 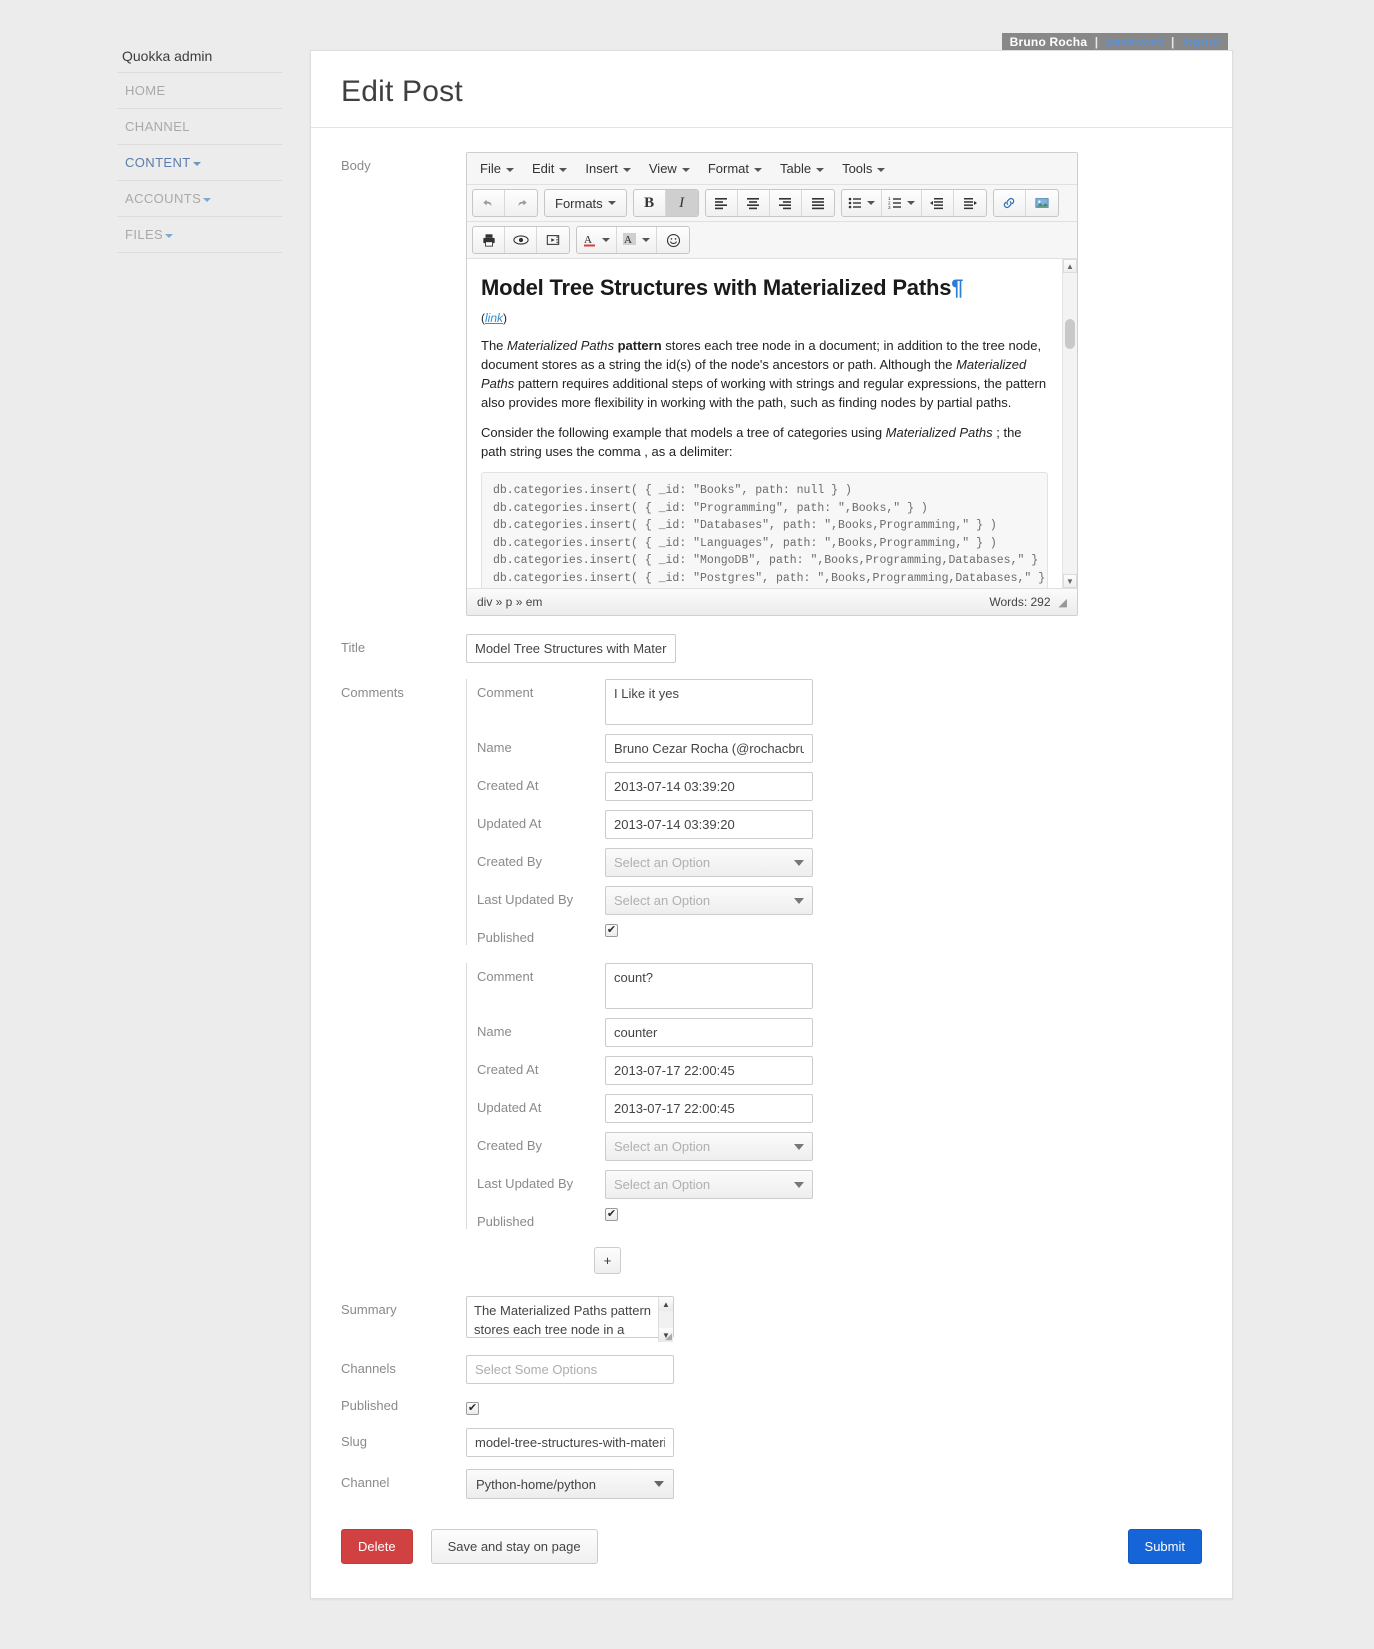 I want to click on sidebar-item-home: HOME, so click(x=199, y=91).